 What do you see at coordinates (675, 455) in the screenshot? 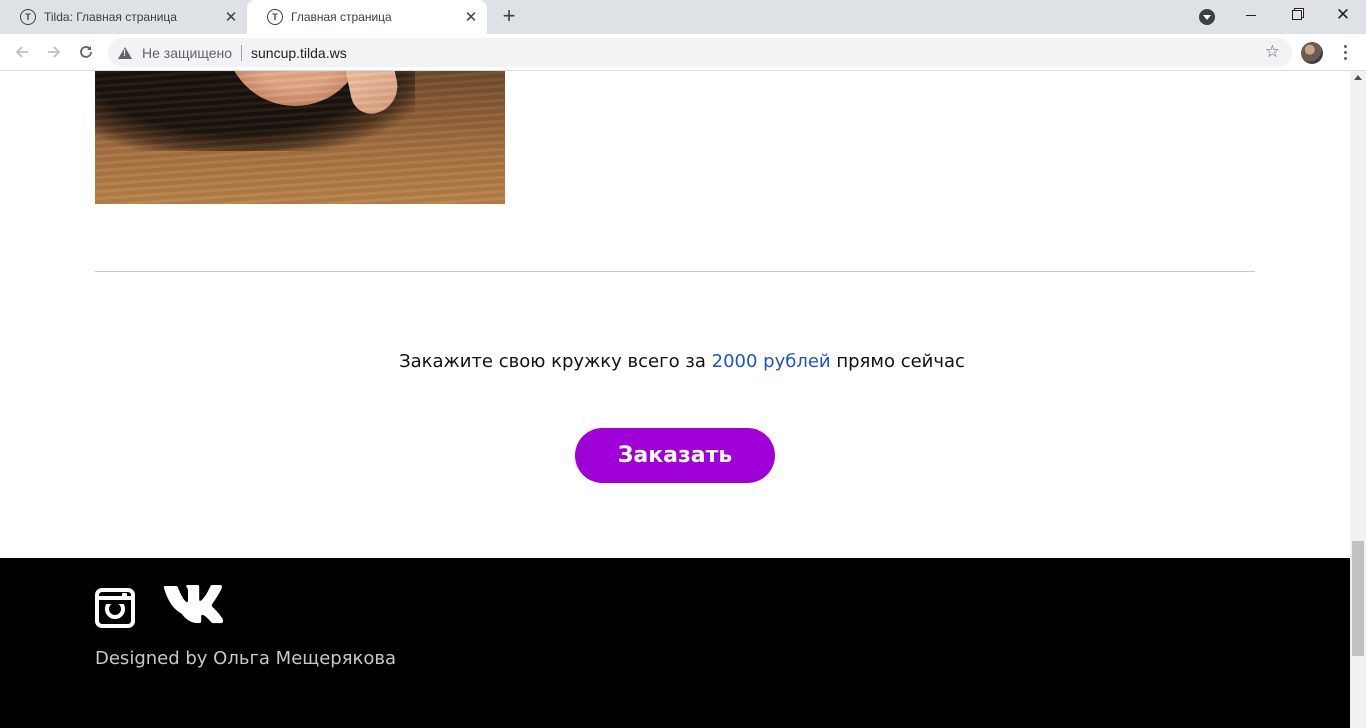
I see `order-button: Заказать` at bounding box center [675, 455].